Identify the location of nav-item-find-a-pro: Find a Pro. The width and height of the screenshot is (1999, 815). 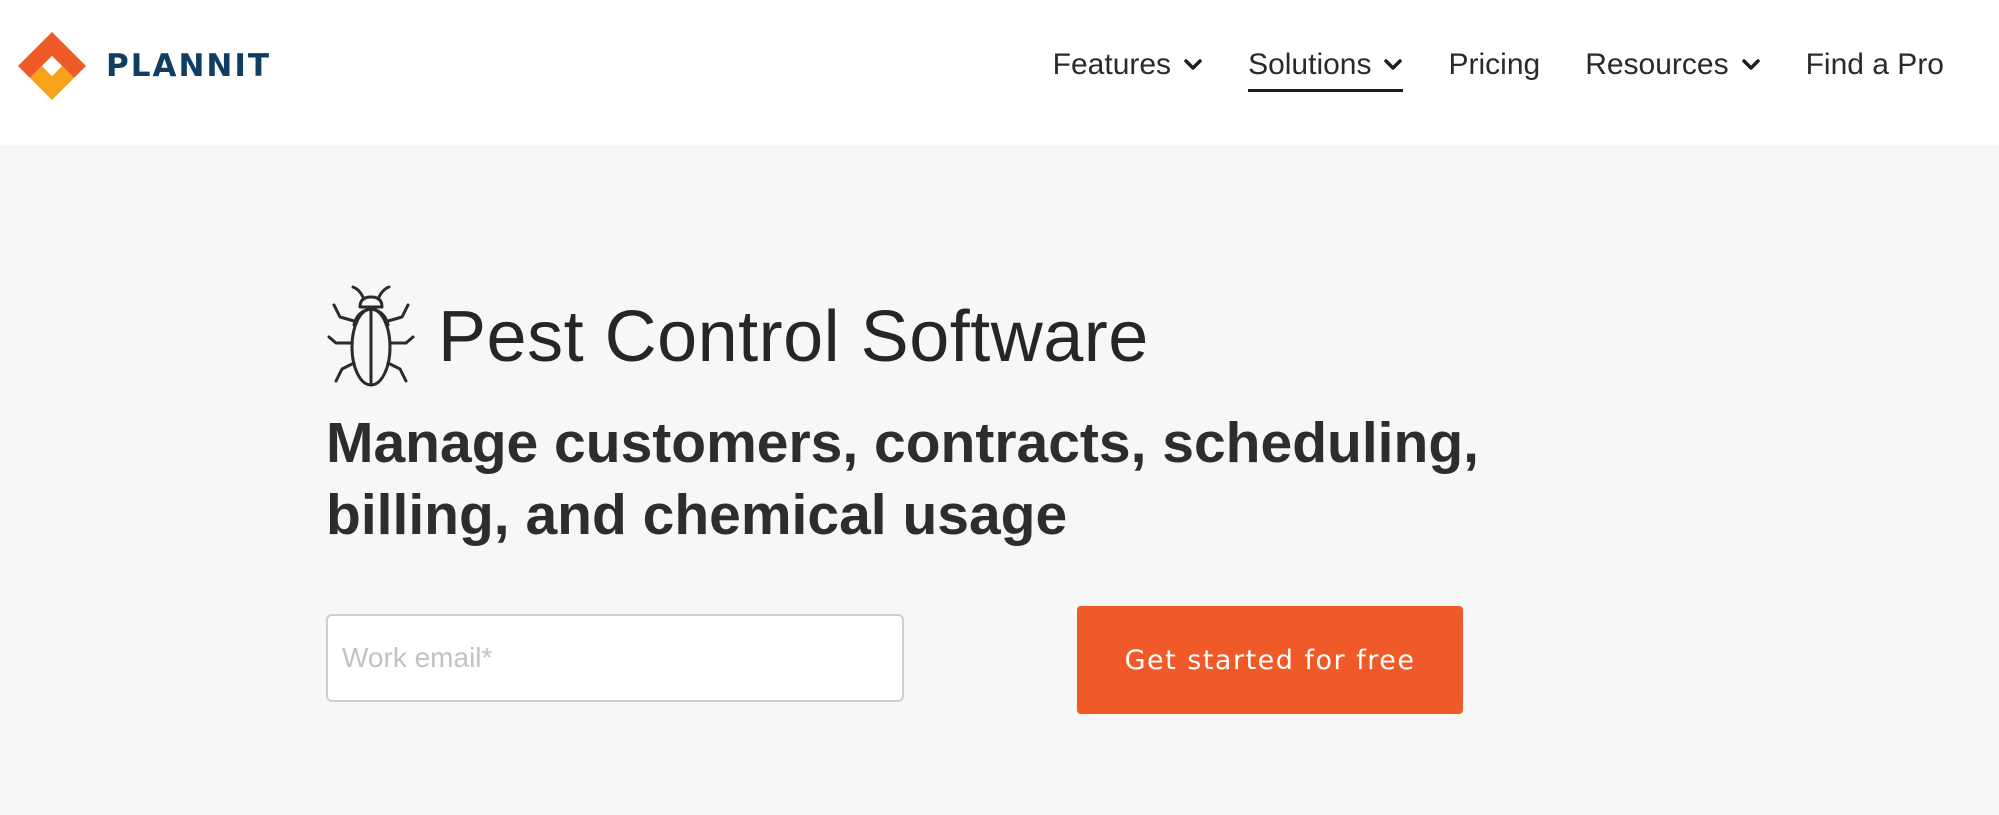
(1875, 65).